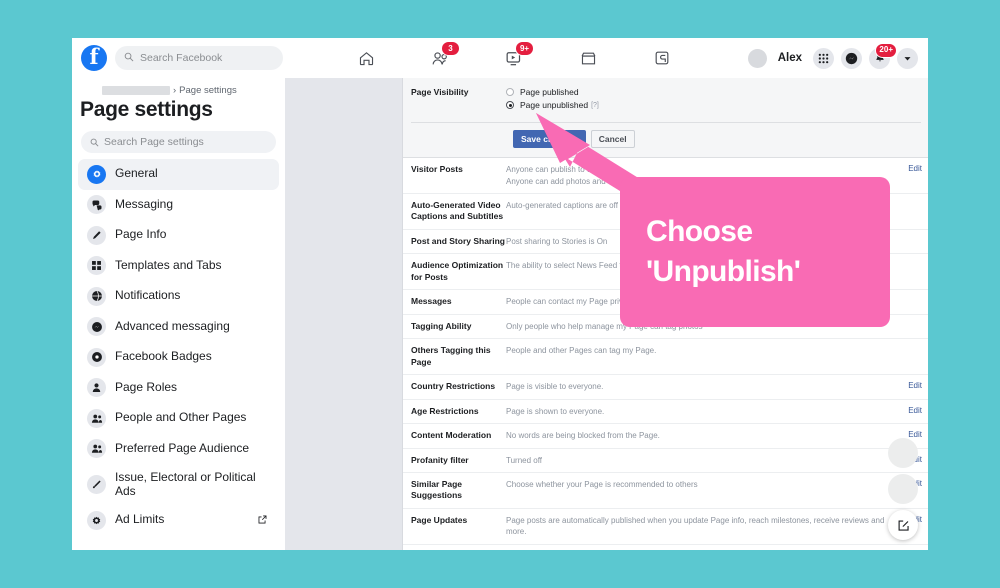  I want to click on row-label: Audience Optimization for Posts, so click(457, 271).